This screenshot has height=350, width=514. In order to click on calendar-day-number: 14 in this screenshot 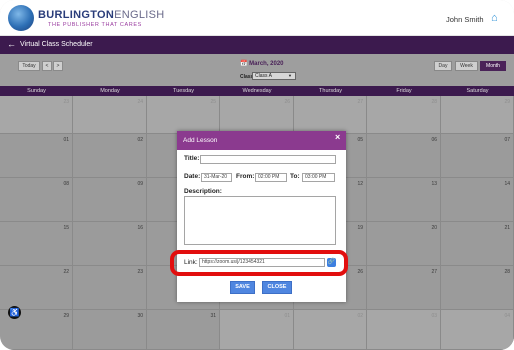, I will do `click(507, 184)`.